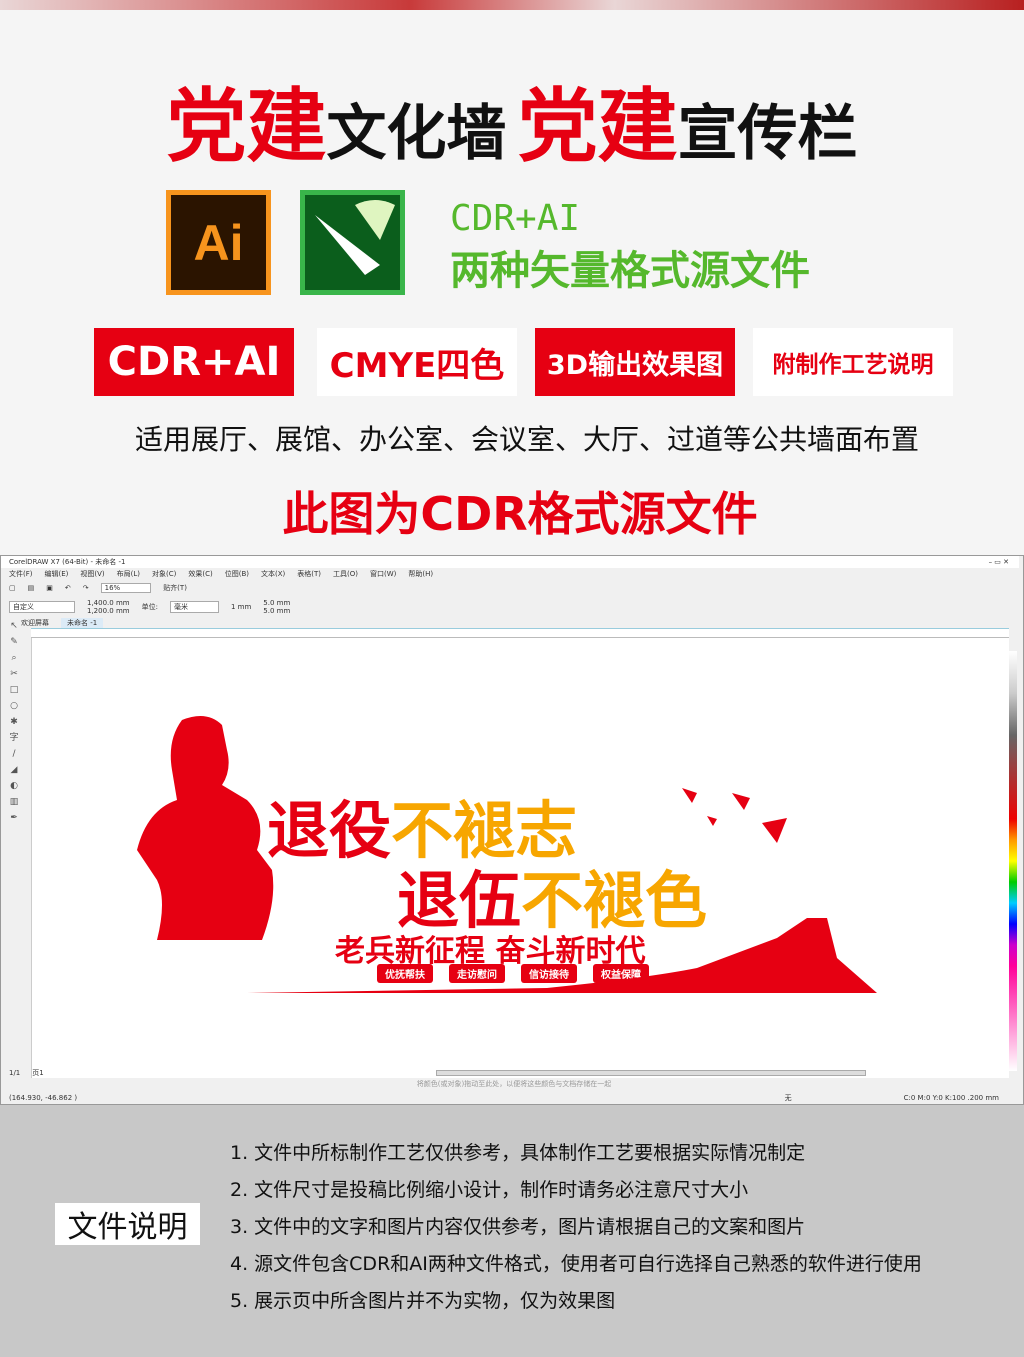 This screenshot has height=1357, width=1024. I want to click on soldier-silhouette, so click(205, 828).